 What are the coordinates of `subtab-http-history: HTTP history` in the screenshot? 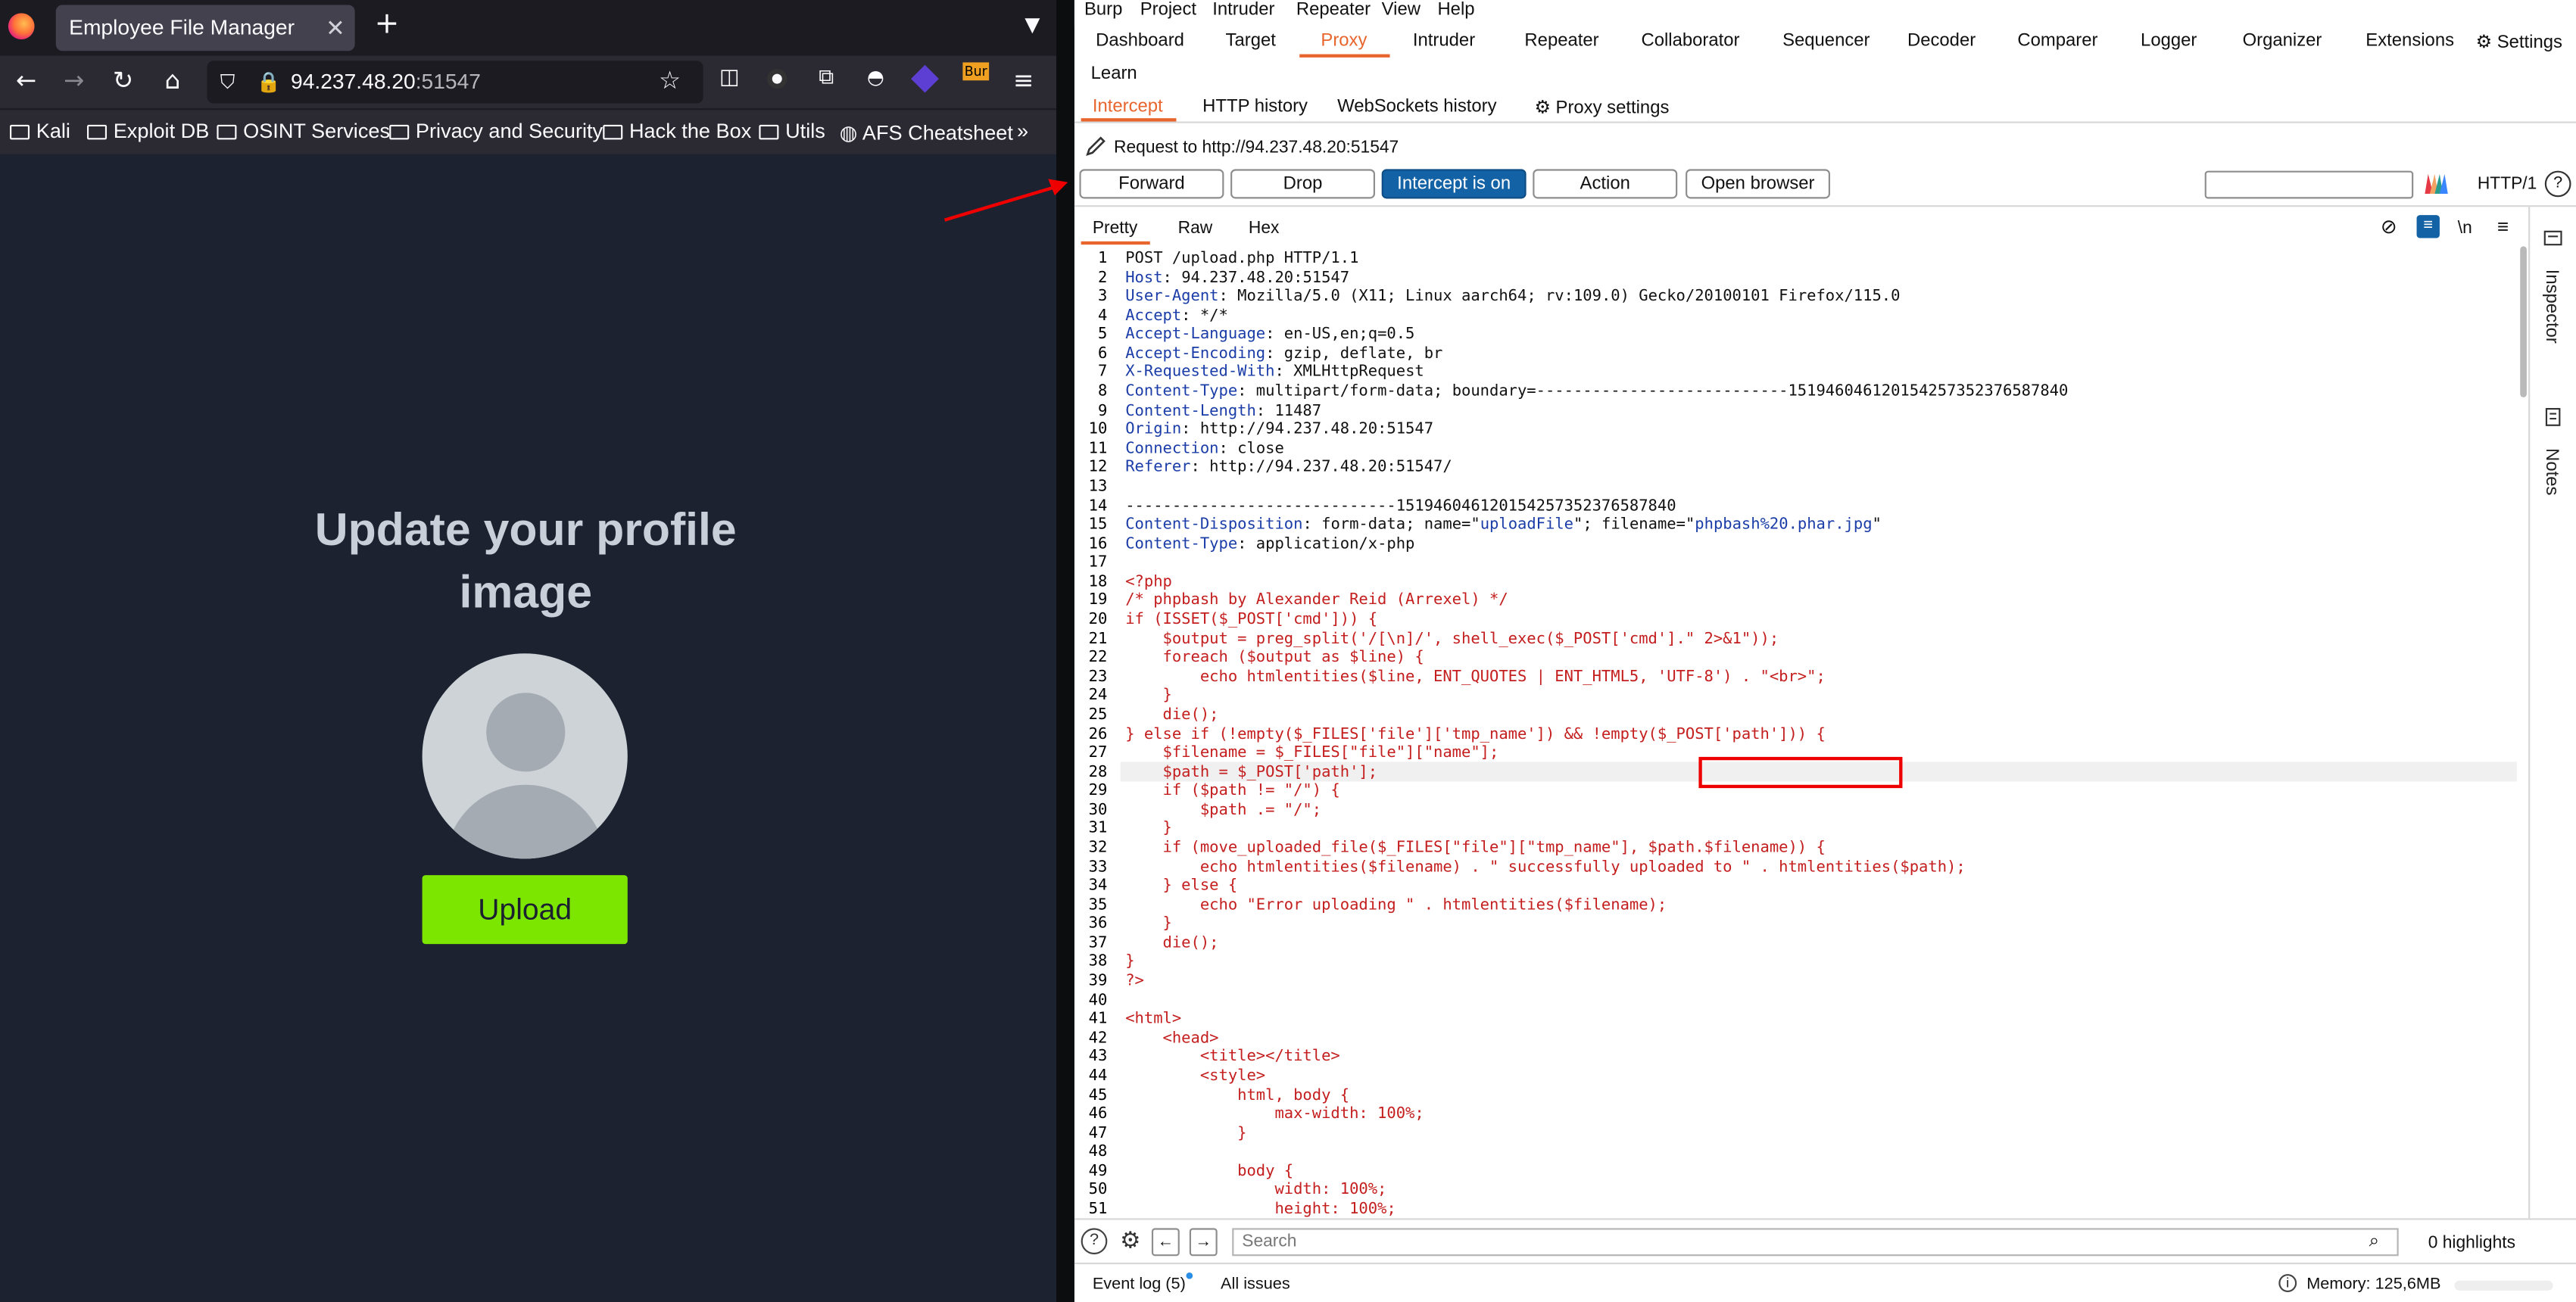 It's located at (1255, 107).